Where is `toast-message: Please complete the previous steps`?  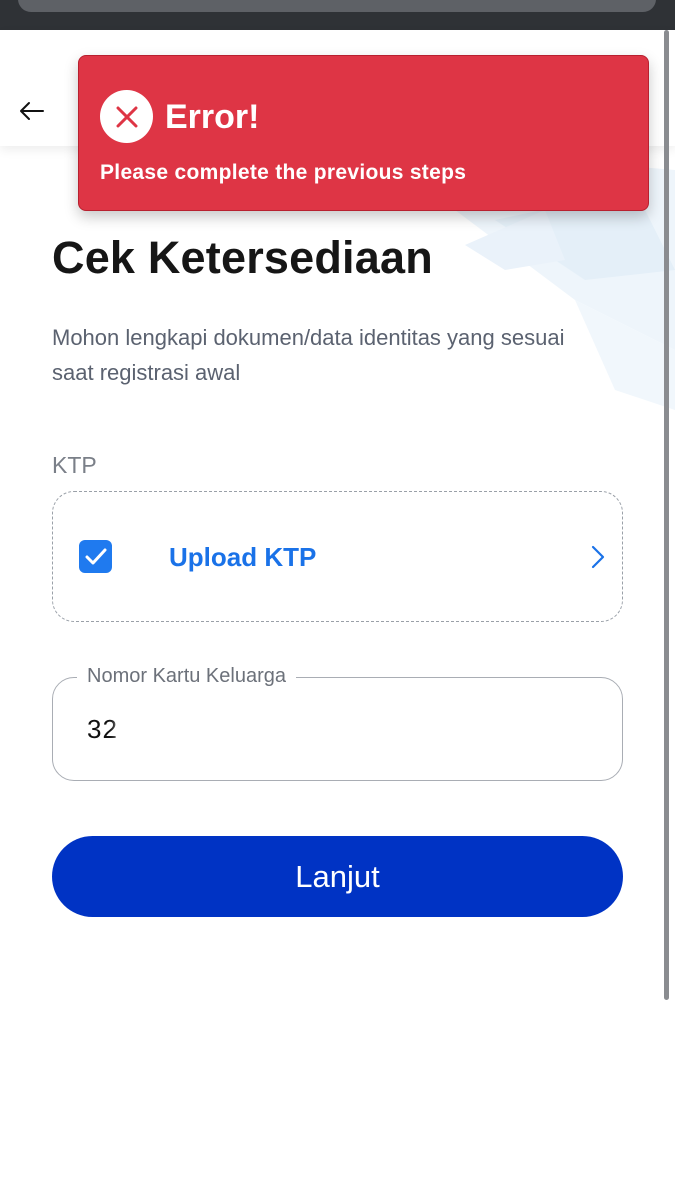
toast-message: Please complete the previous steps is located at coordinates (283, 172).